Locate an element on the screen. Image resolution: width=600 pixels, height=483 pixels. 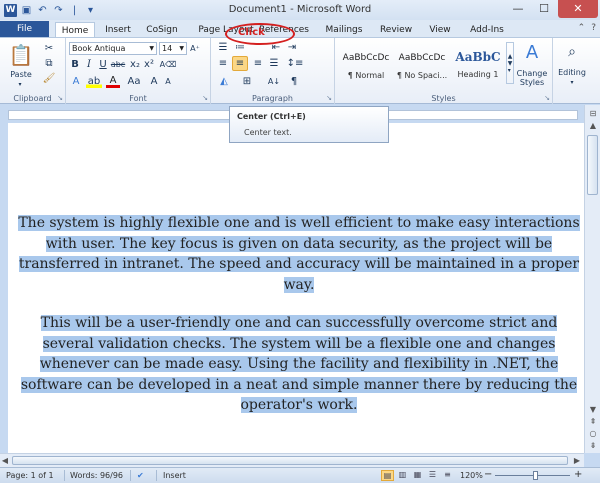
align-right-icon: ≡ is located at coordinates (258, 63).